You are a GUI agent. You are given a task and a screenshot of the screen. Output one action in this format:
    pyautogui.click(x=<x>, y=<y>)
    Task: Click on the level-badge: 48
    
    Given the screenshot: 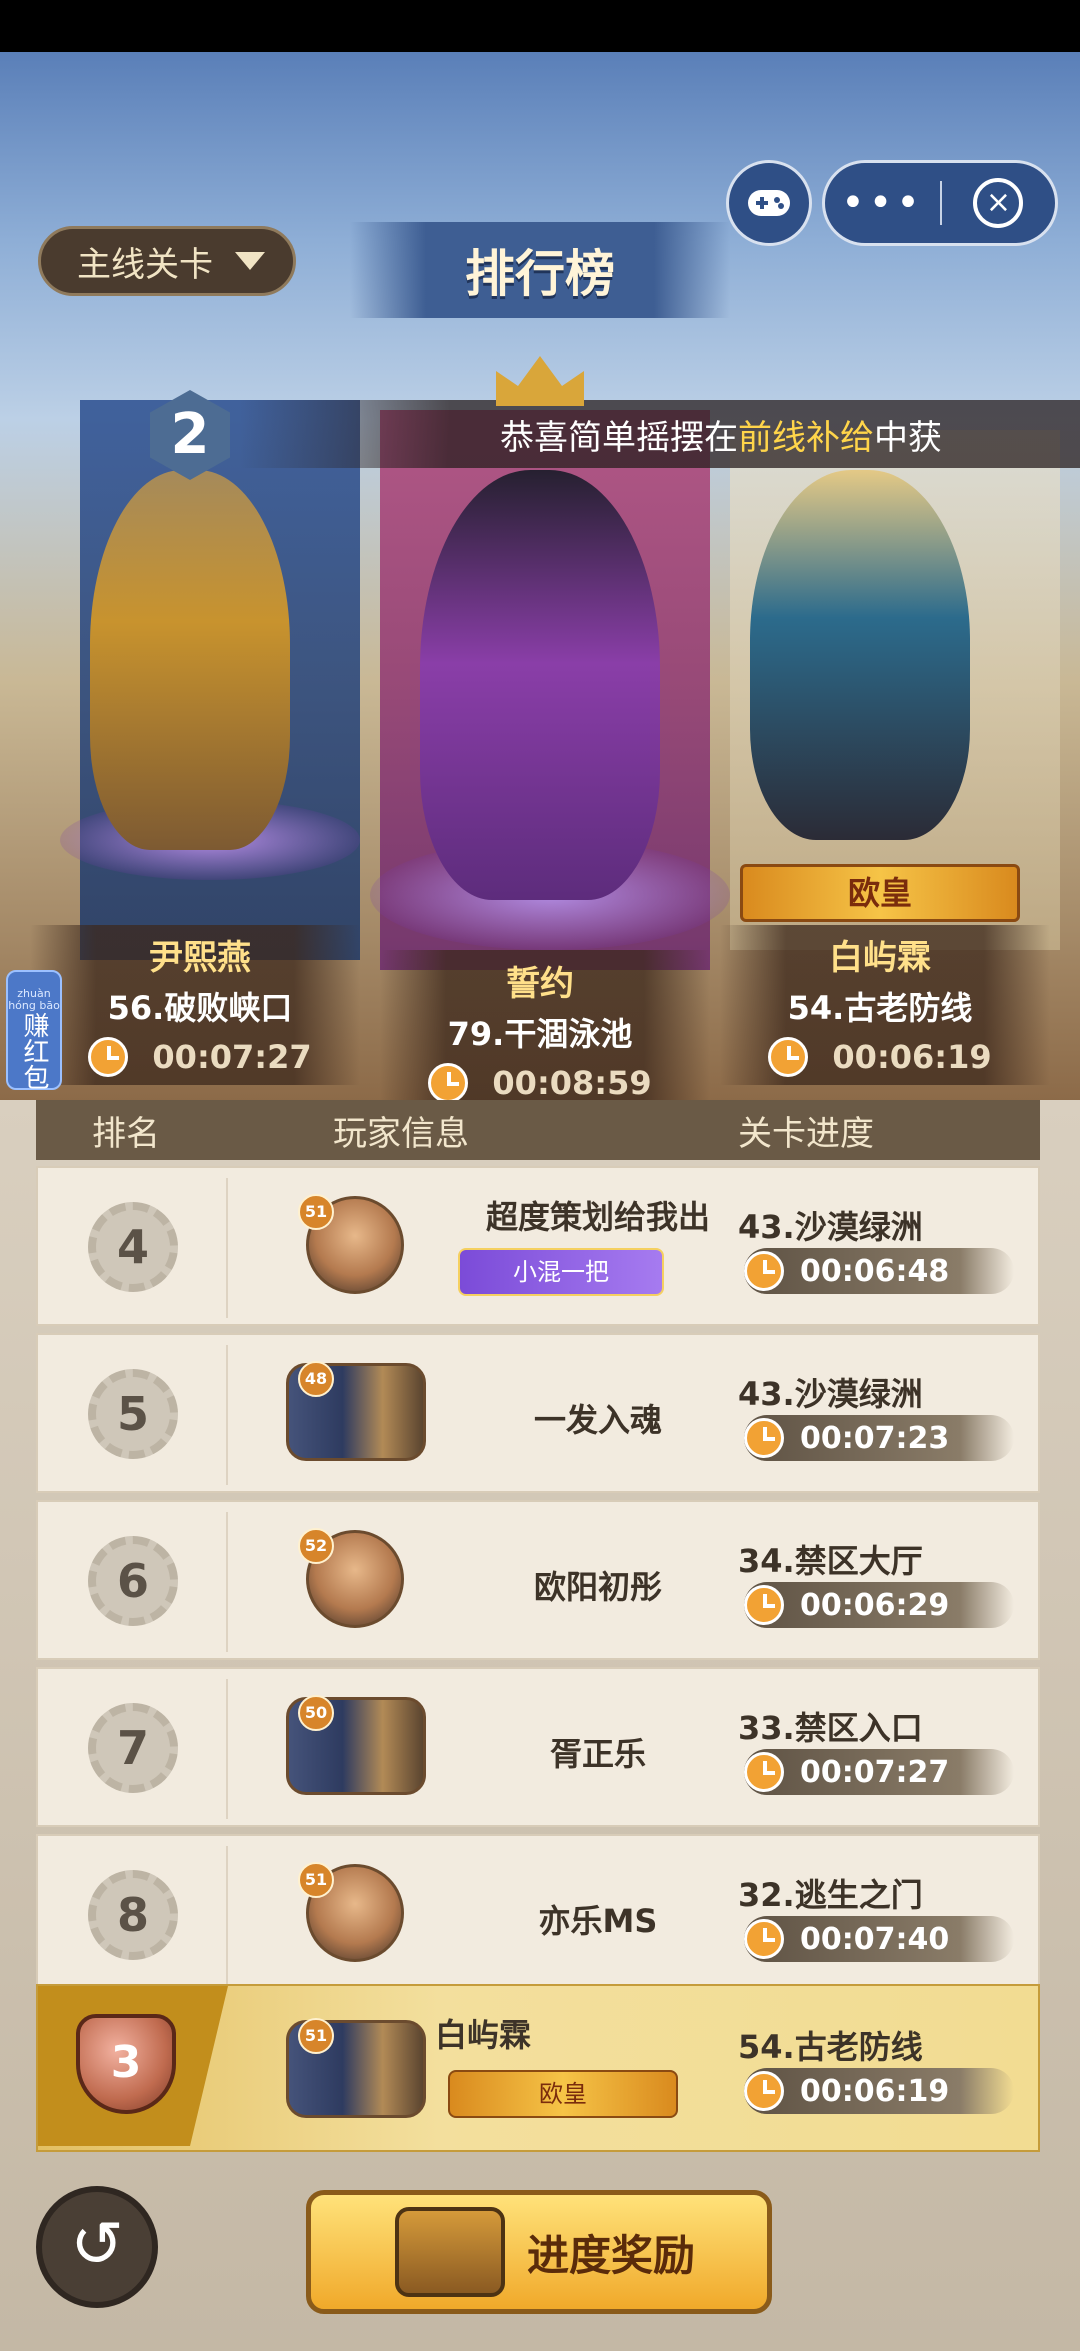 What is the action you would take?
    pyautogui.click(x=316, y=1379)
    